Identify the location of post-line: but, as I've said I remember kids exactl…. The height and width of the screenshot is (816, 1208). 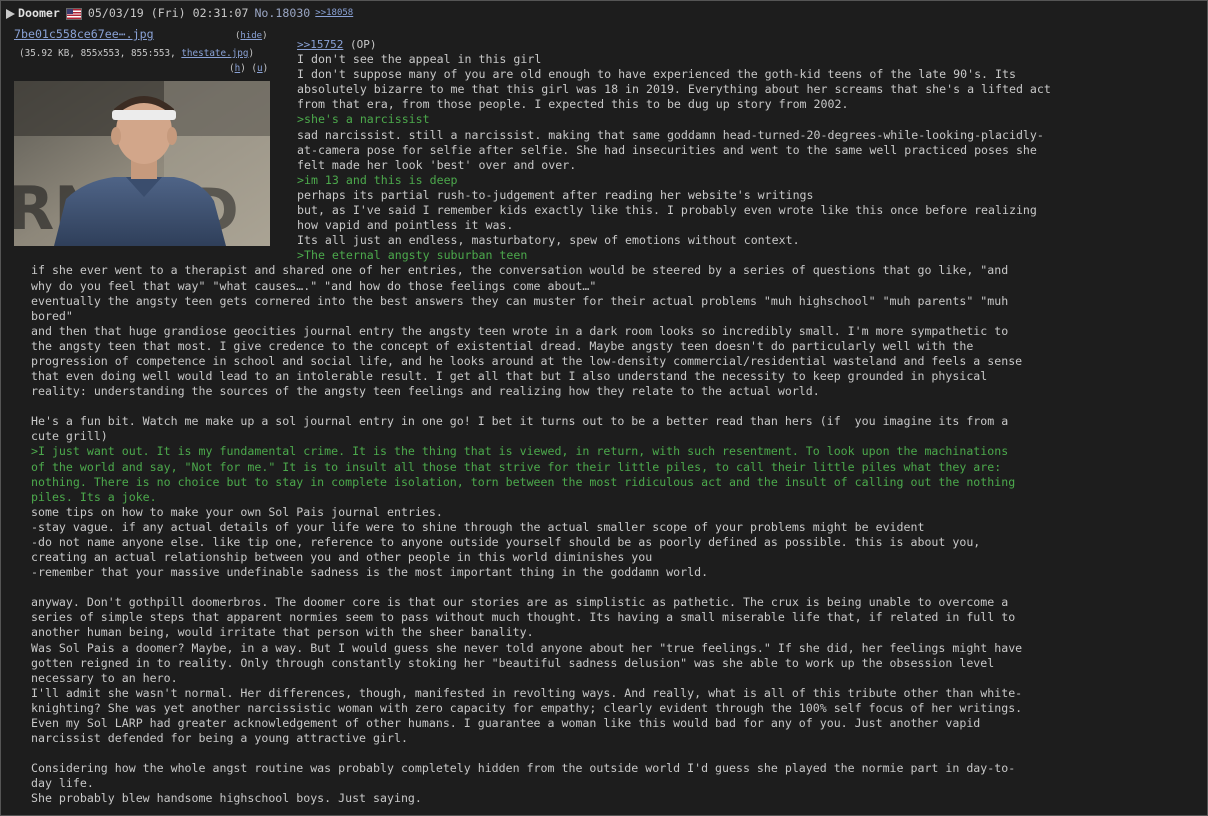
(667, 210).